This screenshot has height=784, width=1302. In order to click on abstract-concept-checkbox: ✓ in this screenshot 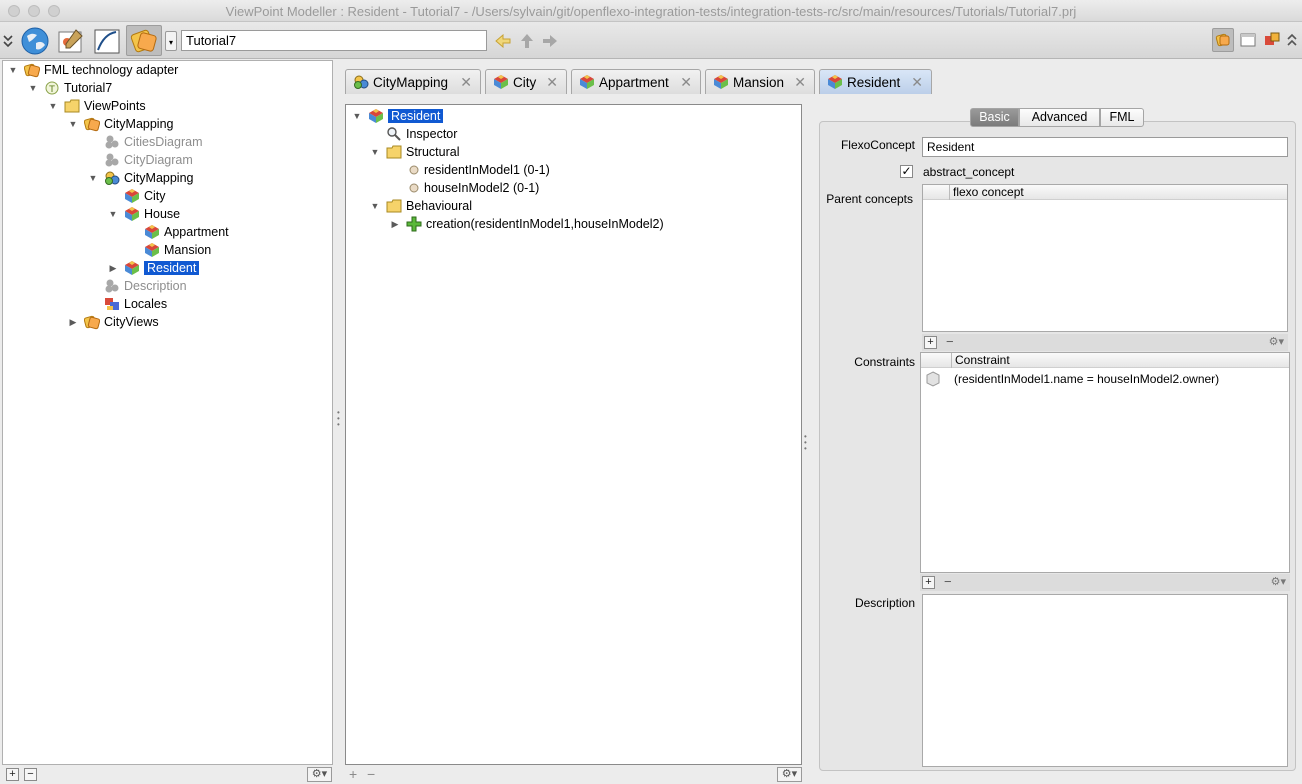, I will do `click(906, 171)`.